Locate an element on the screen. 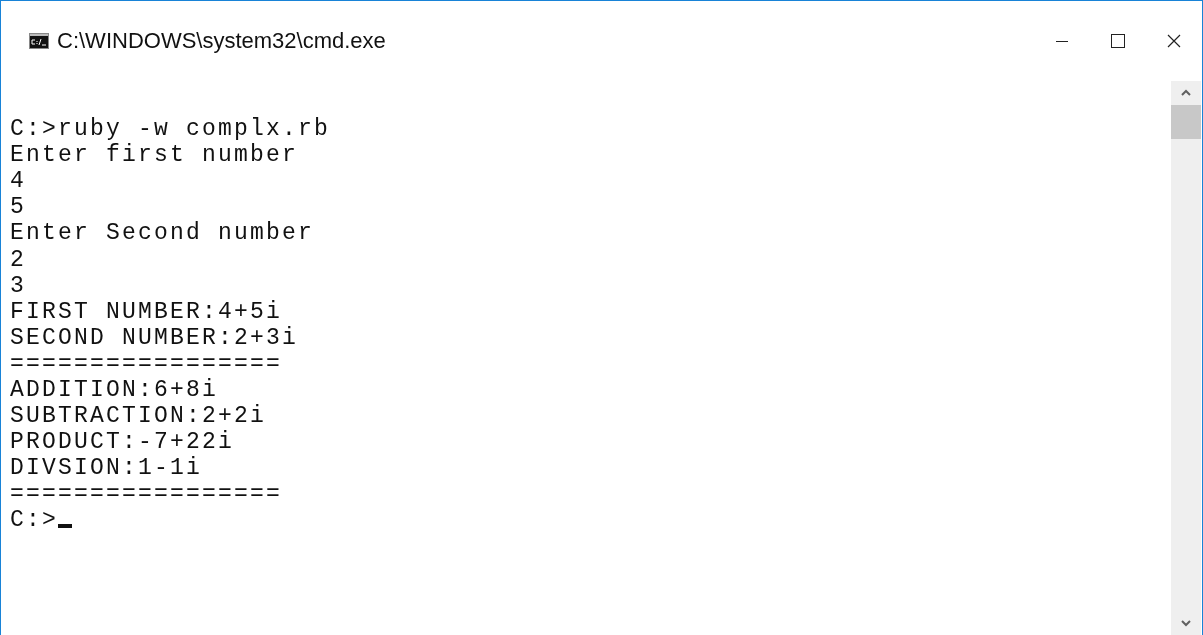  scrollbar is located at coordinates (1186, 358).